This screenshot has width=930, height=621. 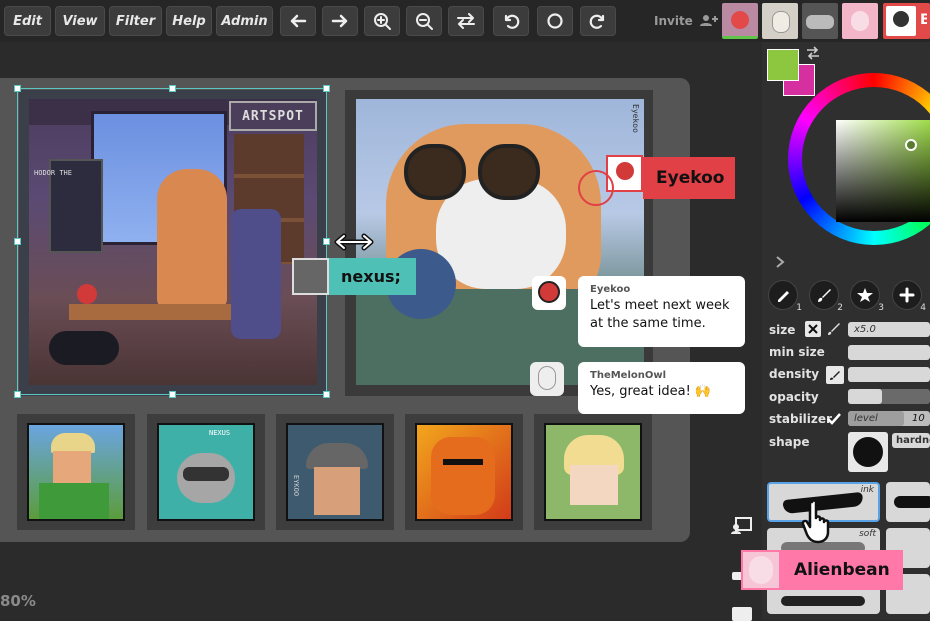 What do you see at coordinates (742, 526) in the screenshot?
I see `presentation-icon` at bounding box center [742, 526].